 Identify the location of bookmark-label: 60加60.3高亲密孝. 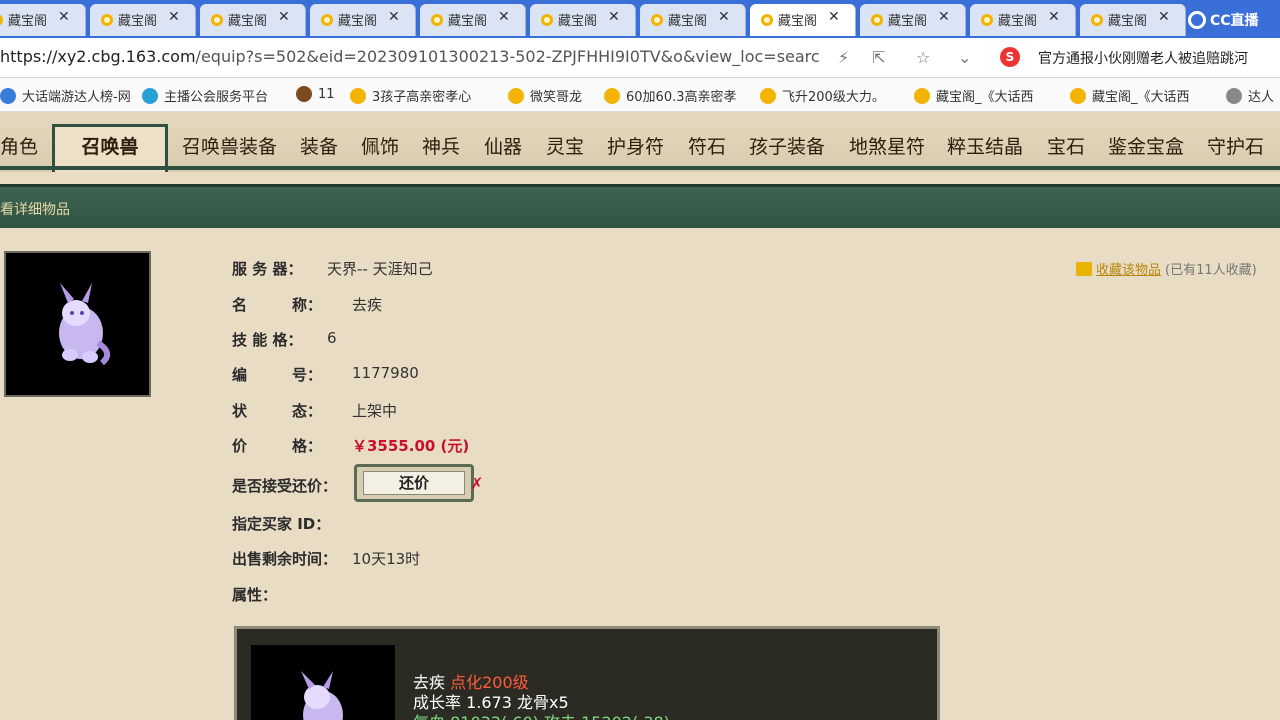
(681, 97).